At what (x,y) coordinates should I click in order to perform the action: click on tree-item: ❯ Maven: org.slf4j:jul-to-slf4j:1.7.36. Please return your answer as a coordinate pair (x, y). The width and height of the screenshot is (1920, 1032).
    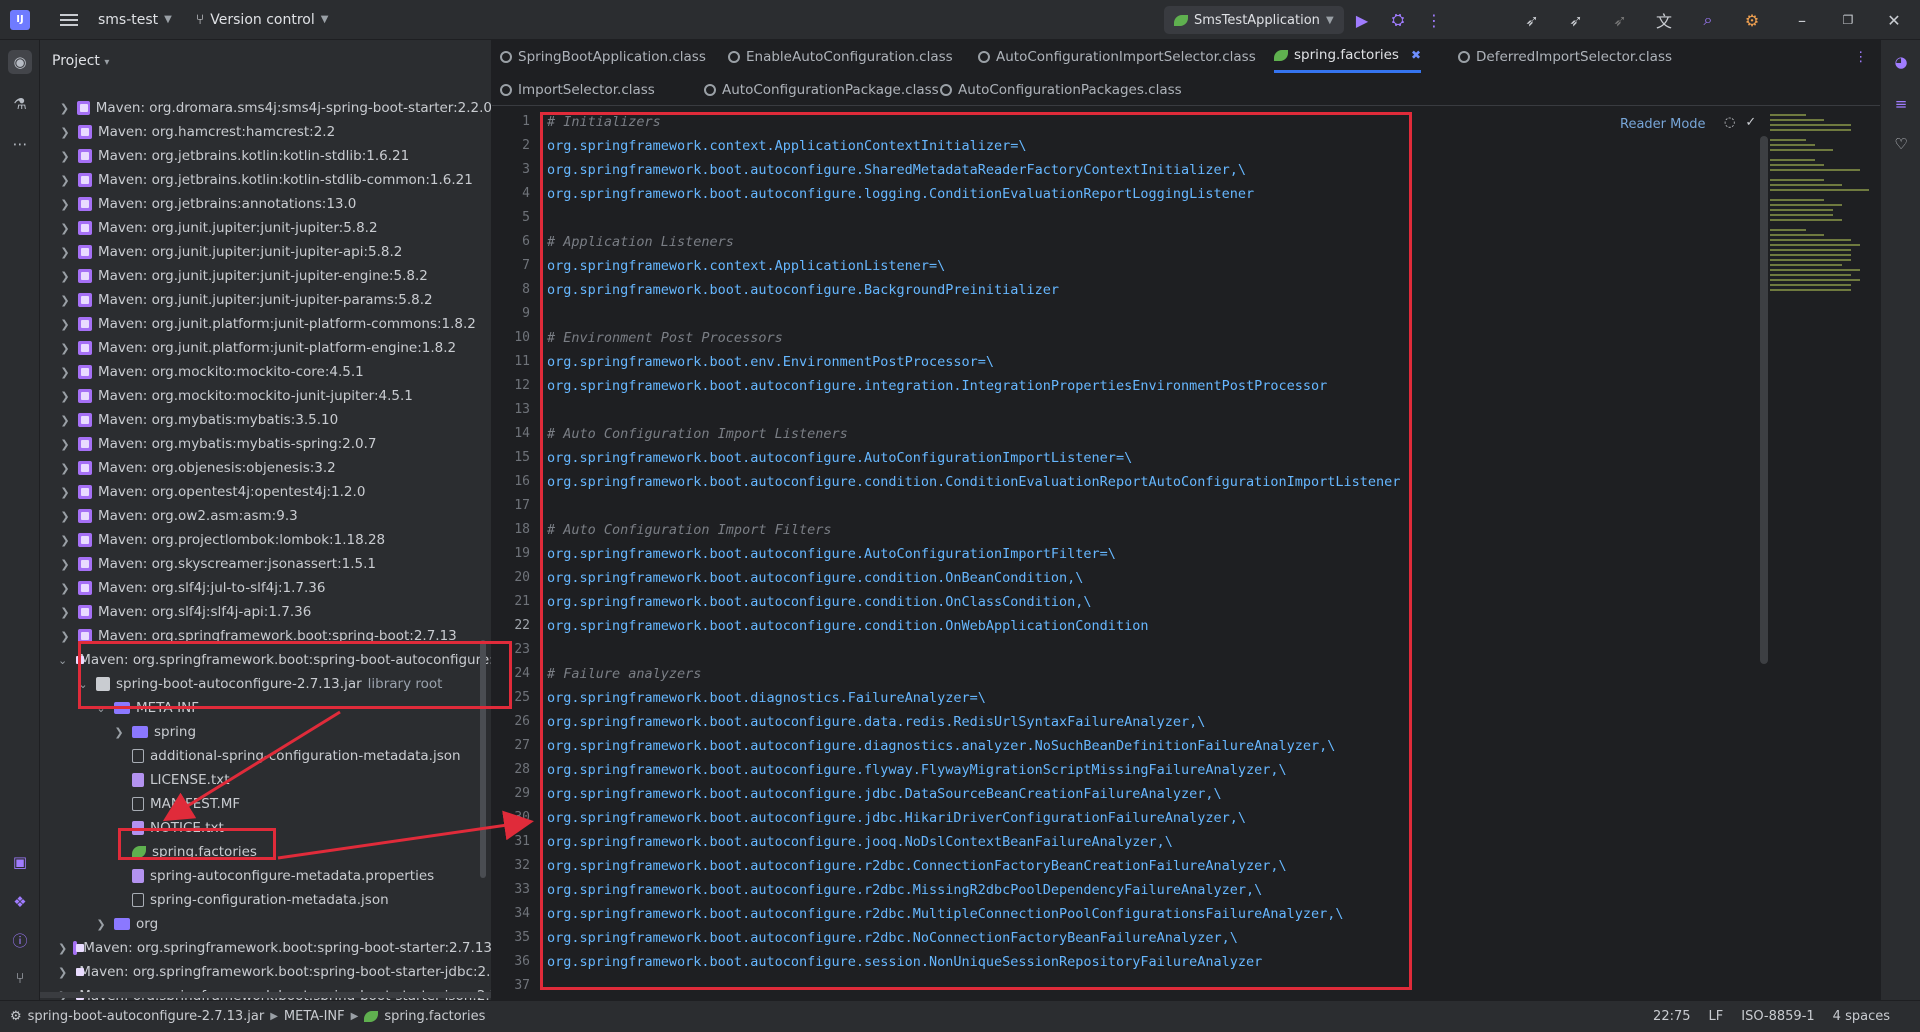
    Looking at the image, I should click on (265, 588).